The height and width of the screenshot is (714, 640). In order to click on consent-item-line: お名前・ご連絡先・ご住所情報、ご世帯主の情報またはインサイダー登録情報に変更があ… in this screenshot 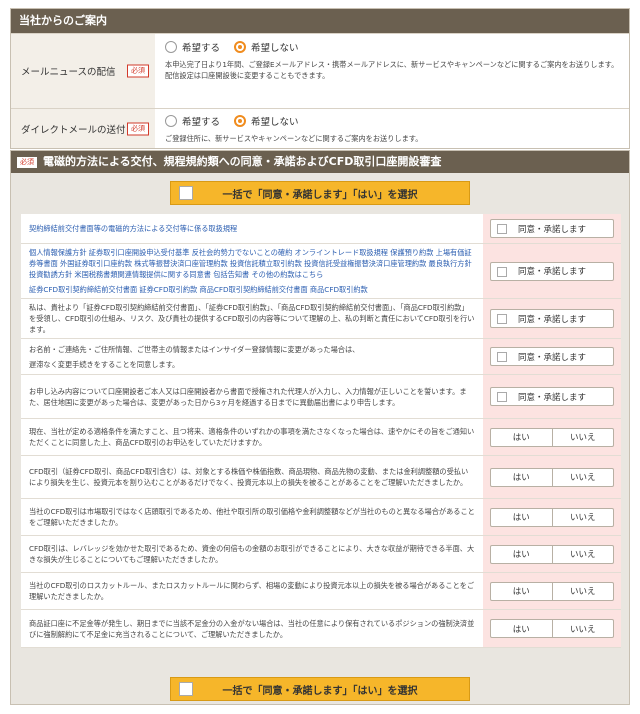, I will do `click(194, 349)`.